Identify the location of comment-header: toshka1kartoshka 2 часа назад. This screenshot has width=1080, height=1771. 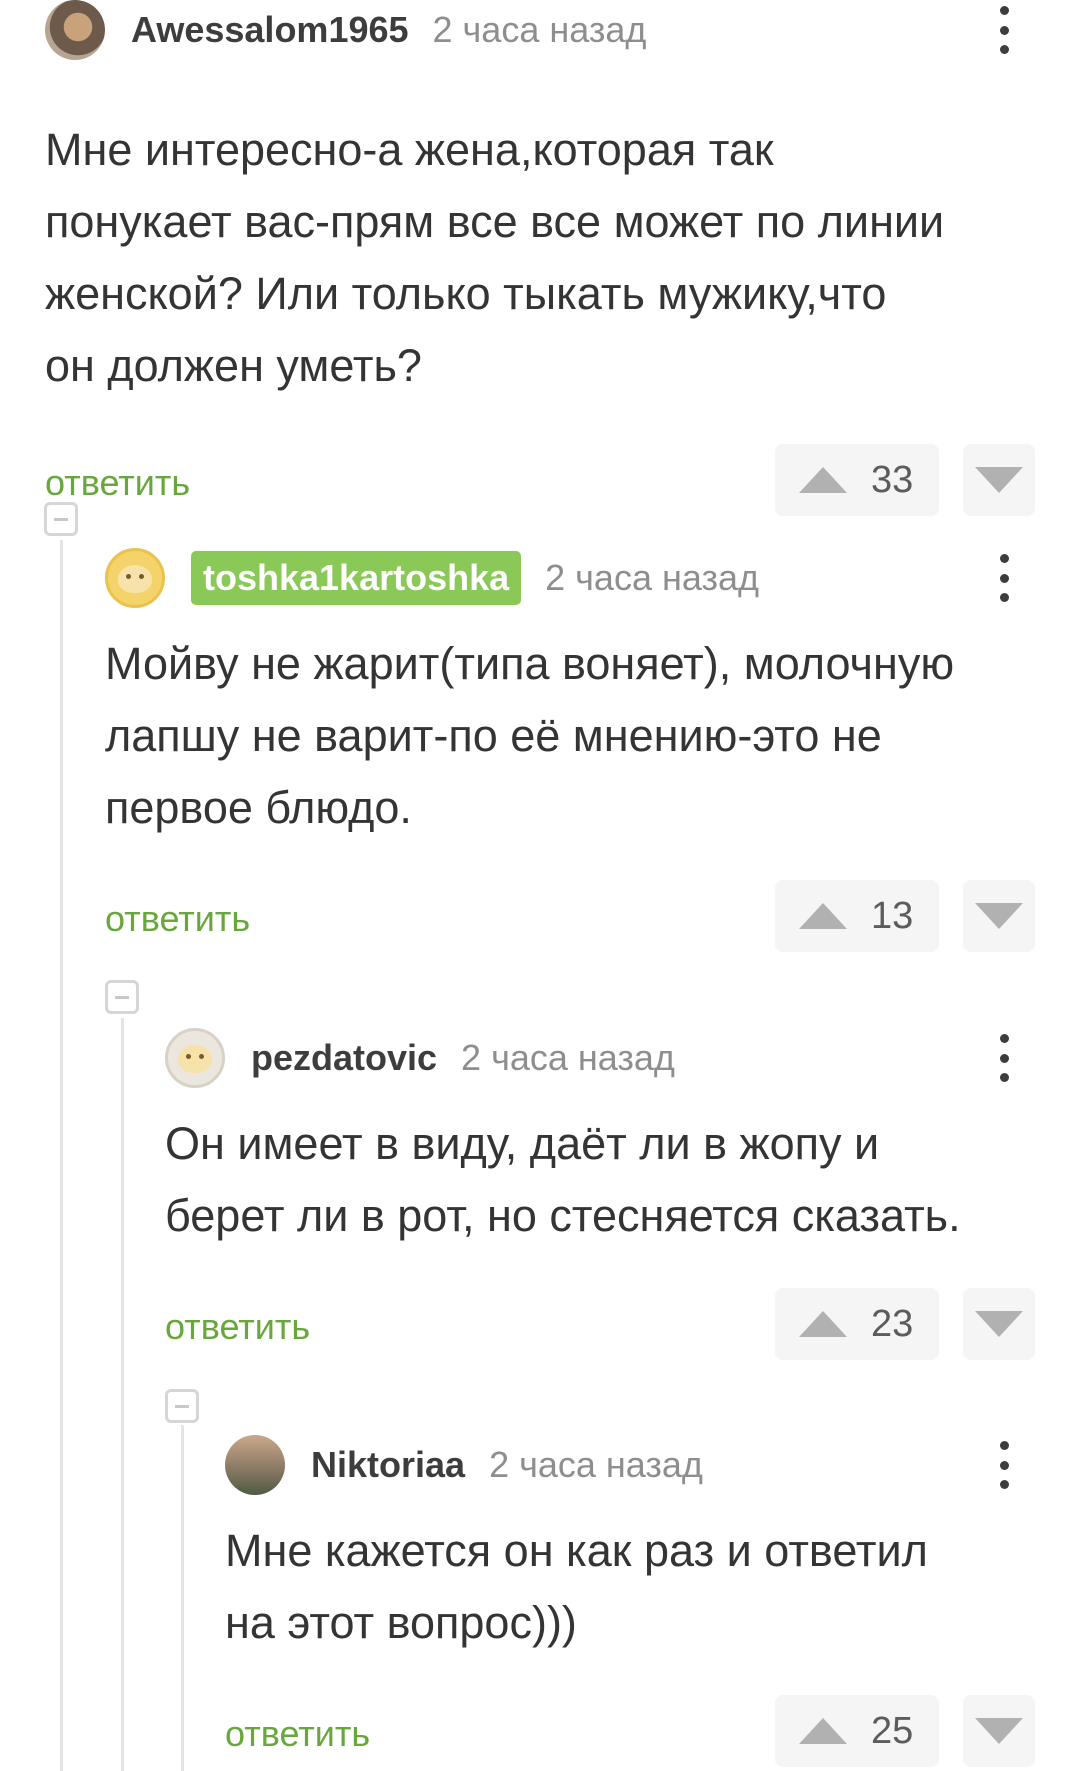
(570, 578).